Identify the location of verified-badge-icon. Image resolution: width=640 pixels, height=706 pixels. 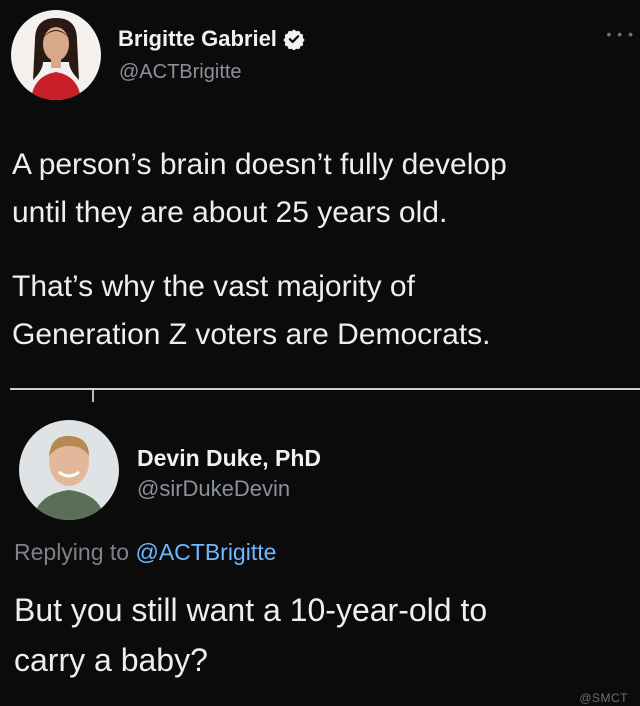
(294, 39).